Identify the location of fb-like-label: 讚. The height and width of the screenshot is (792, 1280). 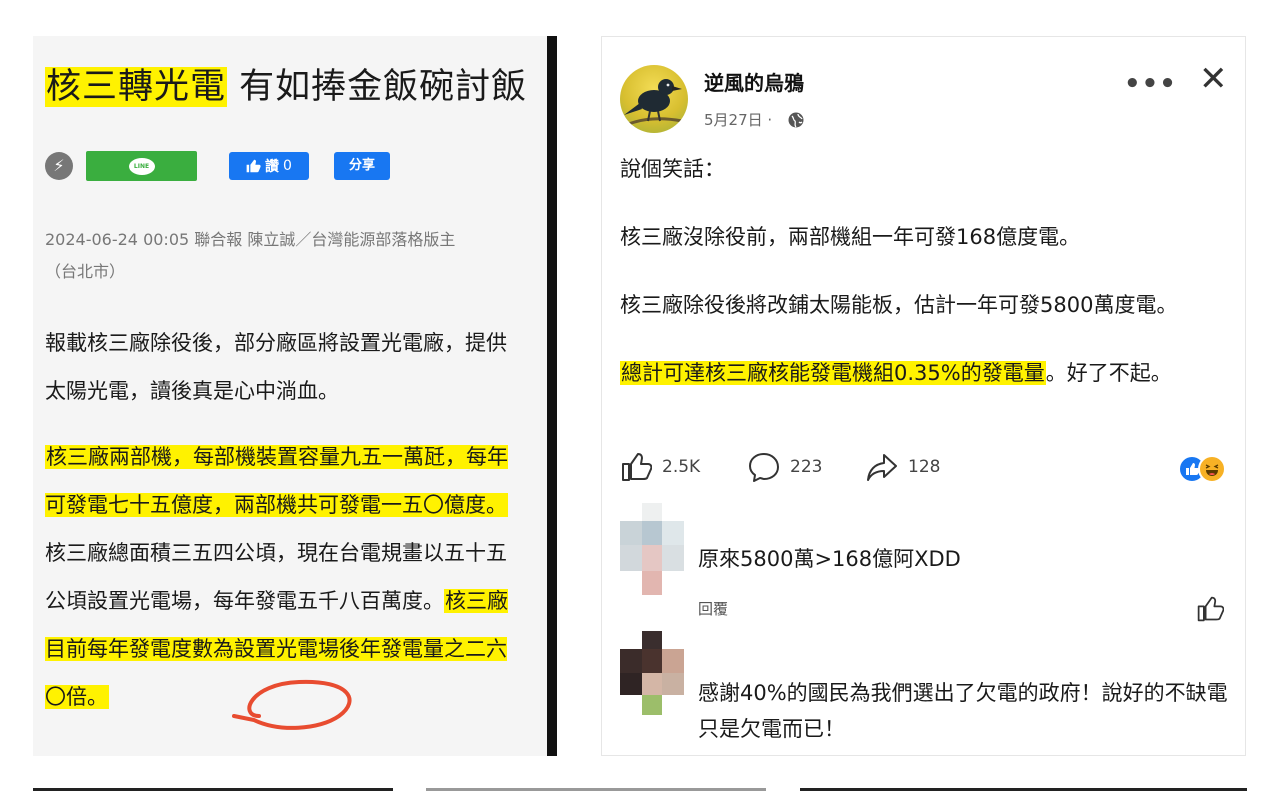
(272, 167).